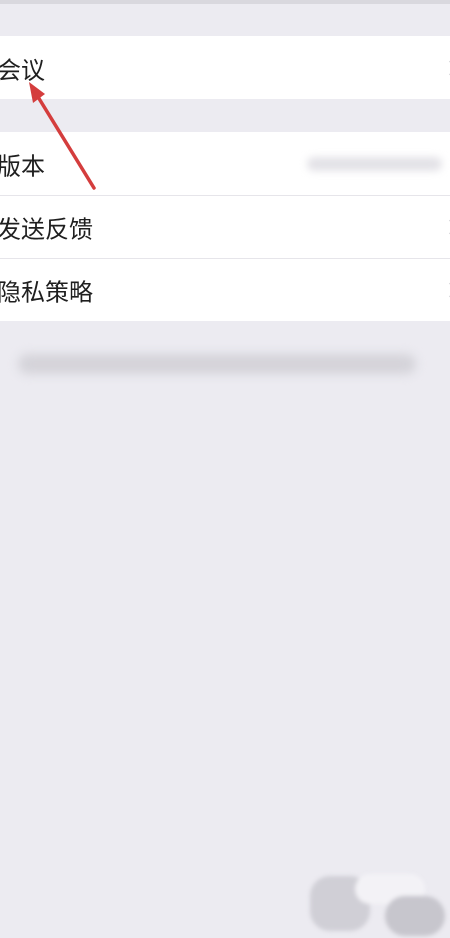 The image size is (450, 938). Describe the element at coordinates (46, 292) in the screenshot. I see `settings-row-label: 隐私策略` at that location.